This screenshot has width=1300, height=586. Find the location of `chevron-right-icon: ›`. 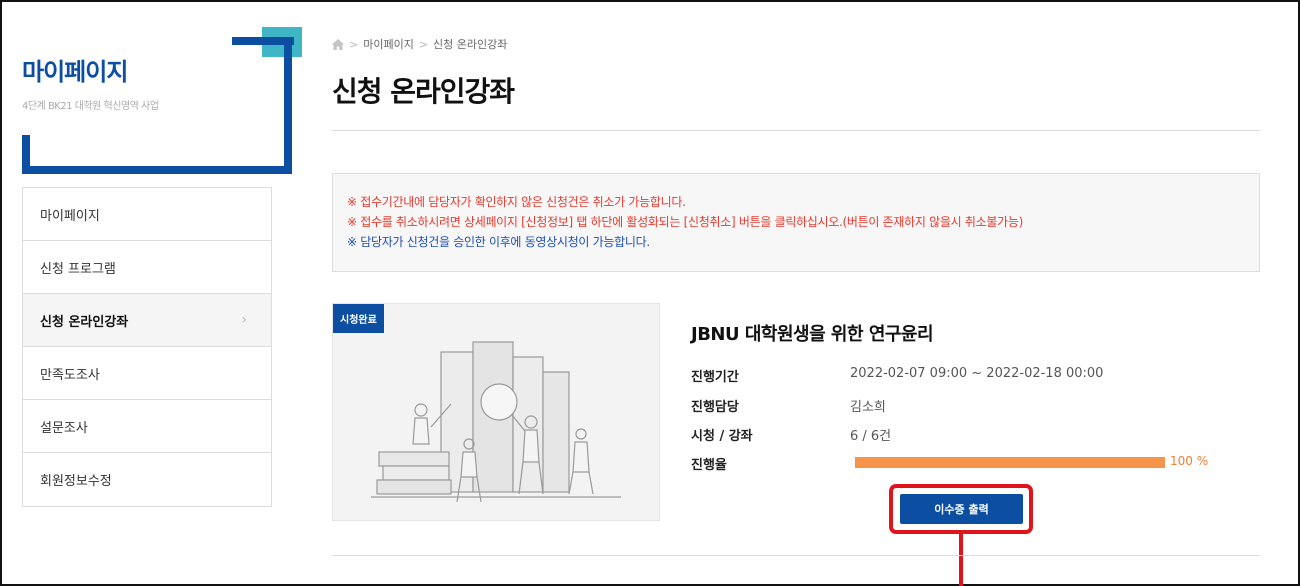

chevron-right-icon: › is located at coordinates (244, 320).